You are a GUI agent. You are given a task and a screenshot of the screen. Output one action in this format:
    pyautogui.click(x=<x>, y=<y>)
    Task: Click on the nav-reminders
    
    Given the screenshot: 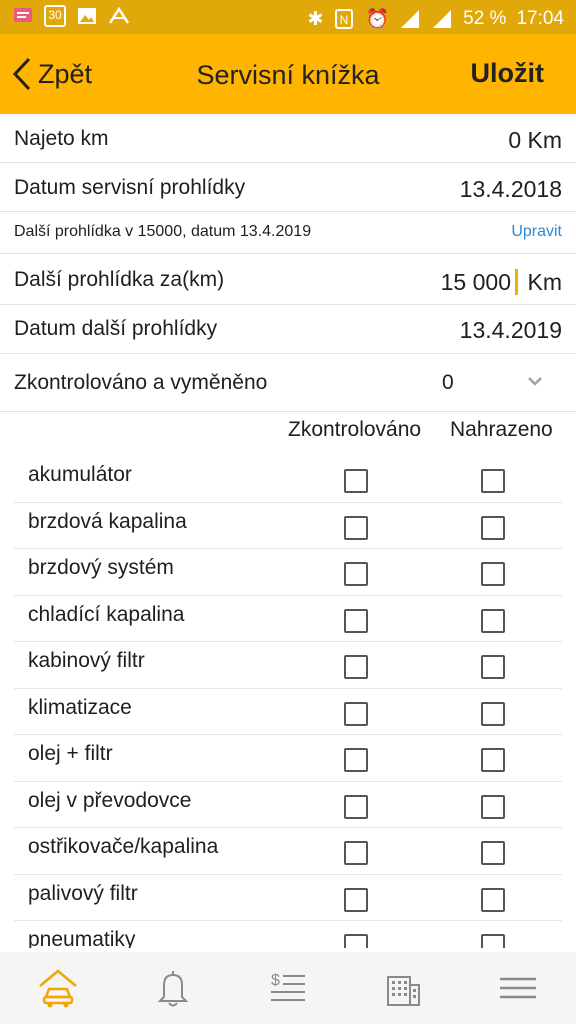 What is the action you would take?
    pyautogui.click(x=172, y=988)
    